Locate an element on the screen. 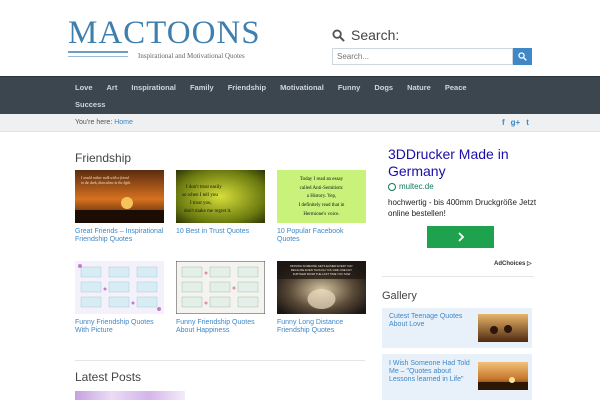 The image size is (600, 400). svg-text: Today I read an essay is located at coordinates (322, 179).